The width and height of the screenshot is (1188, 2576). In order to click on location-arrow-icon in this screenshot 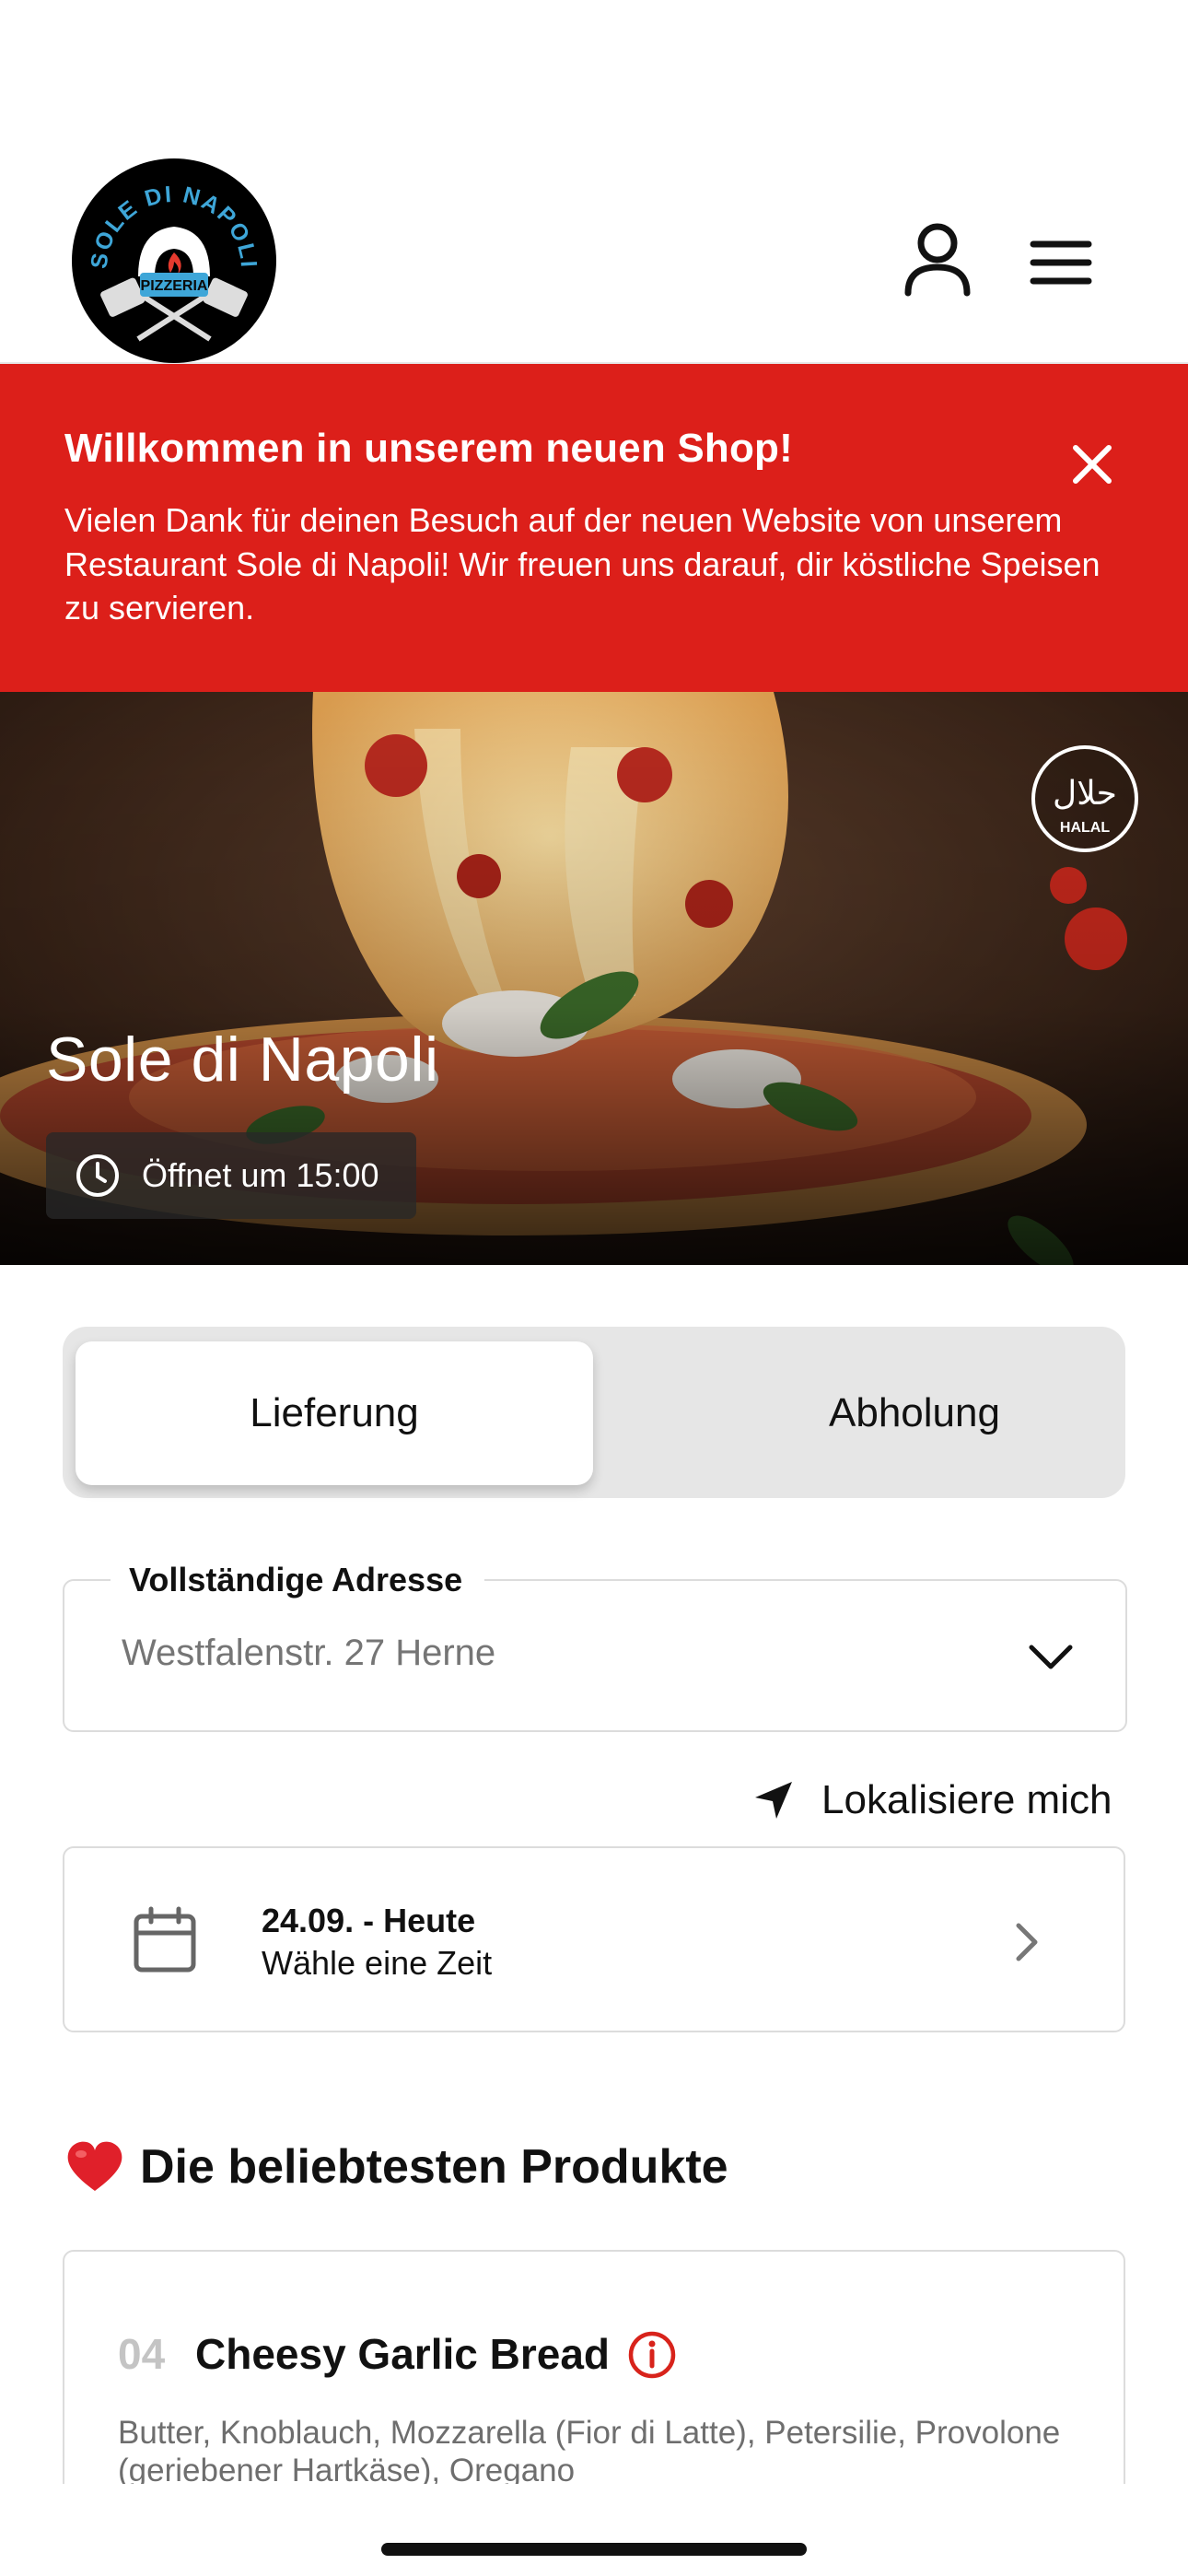, I will do `click(773, 1800)`.